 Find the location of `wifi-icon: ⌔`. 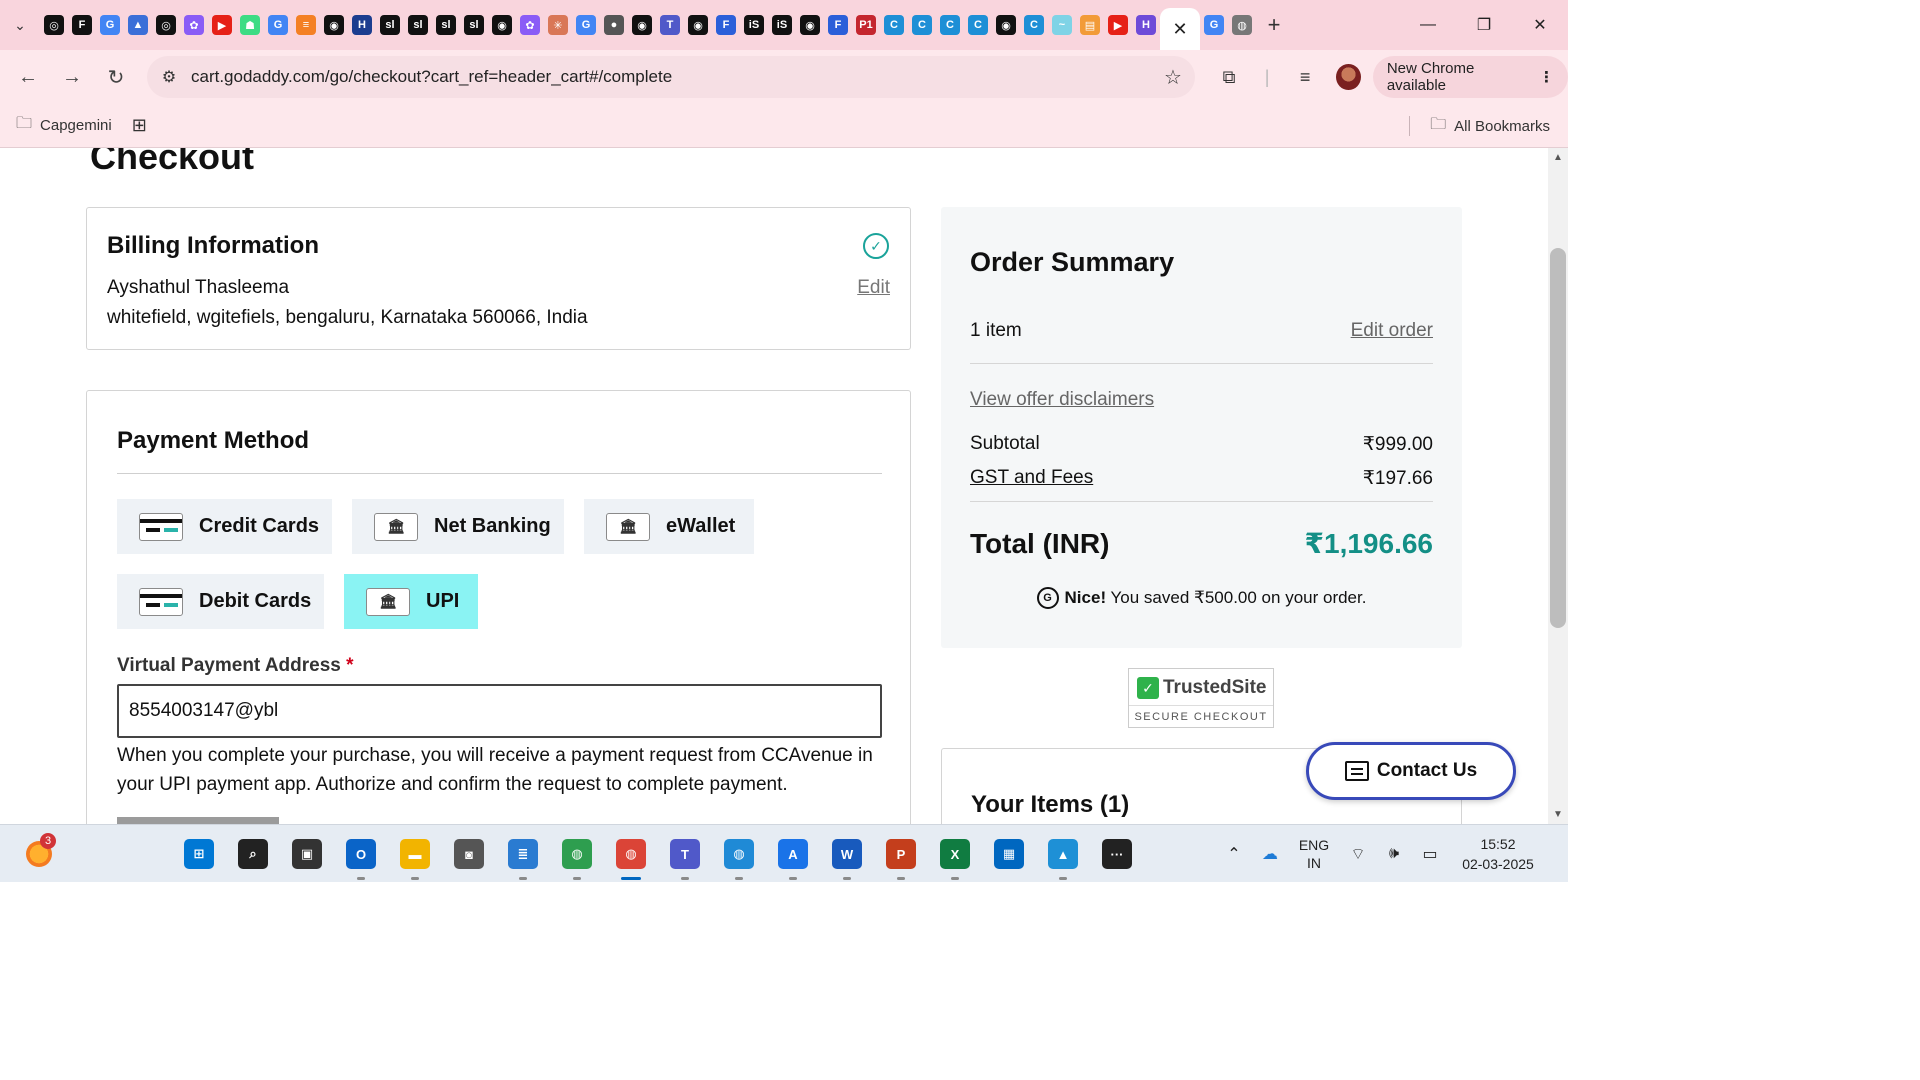

wifi-icon: ⌔ is located at coordinates (1358, 854).